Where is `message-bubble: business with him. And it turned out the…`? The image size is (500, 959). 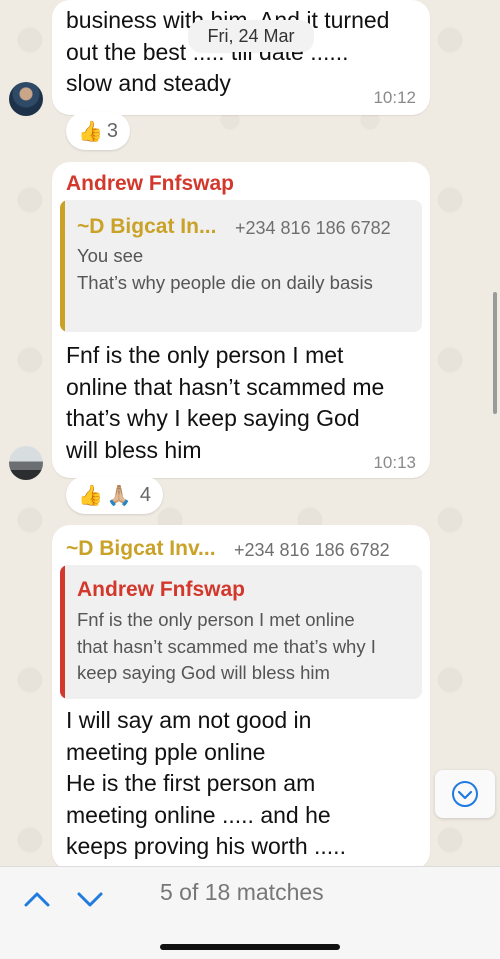 message-bubble: business with him. And it turned out the… is located at coordinates (241, 57).